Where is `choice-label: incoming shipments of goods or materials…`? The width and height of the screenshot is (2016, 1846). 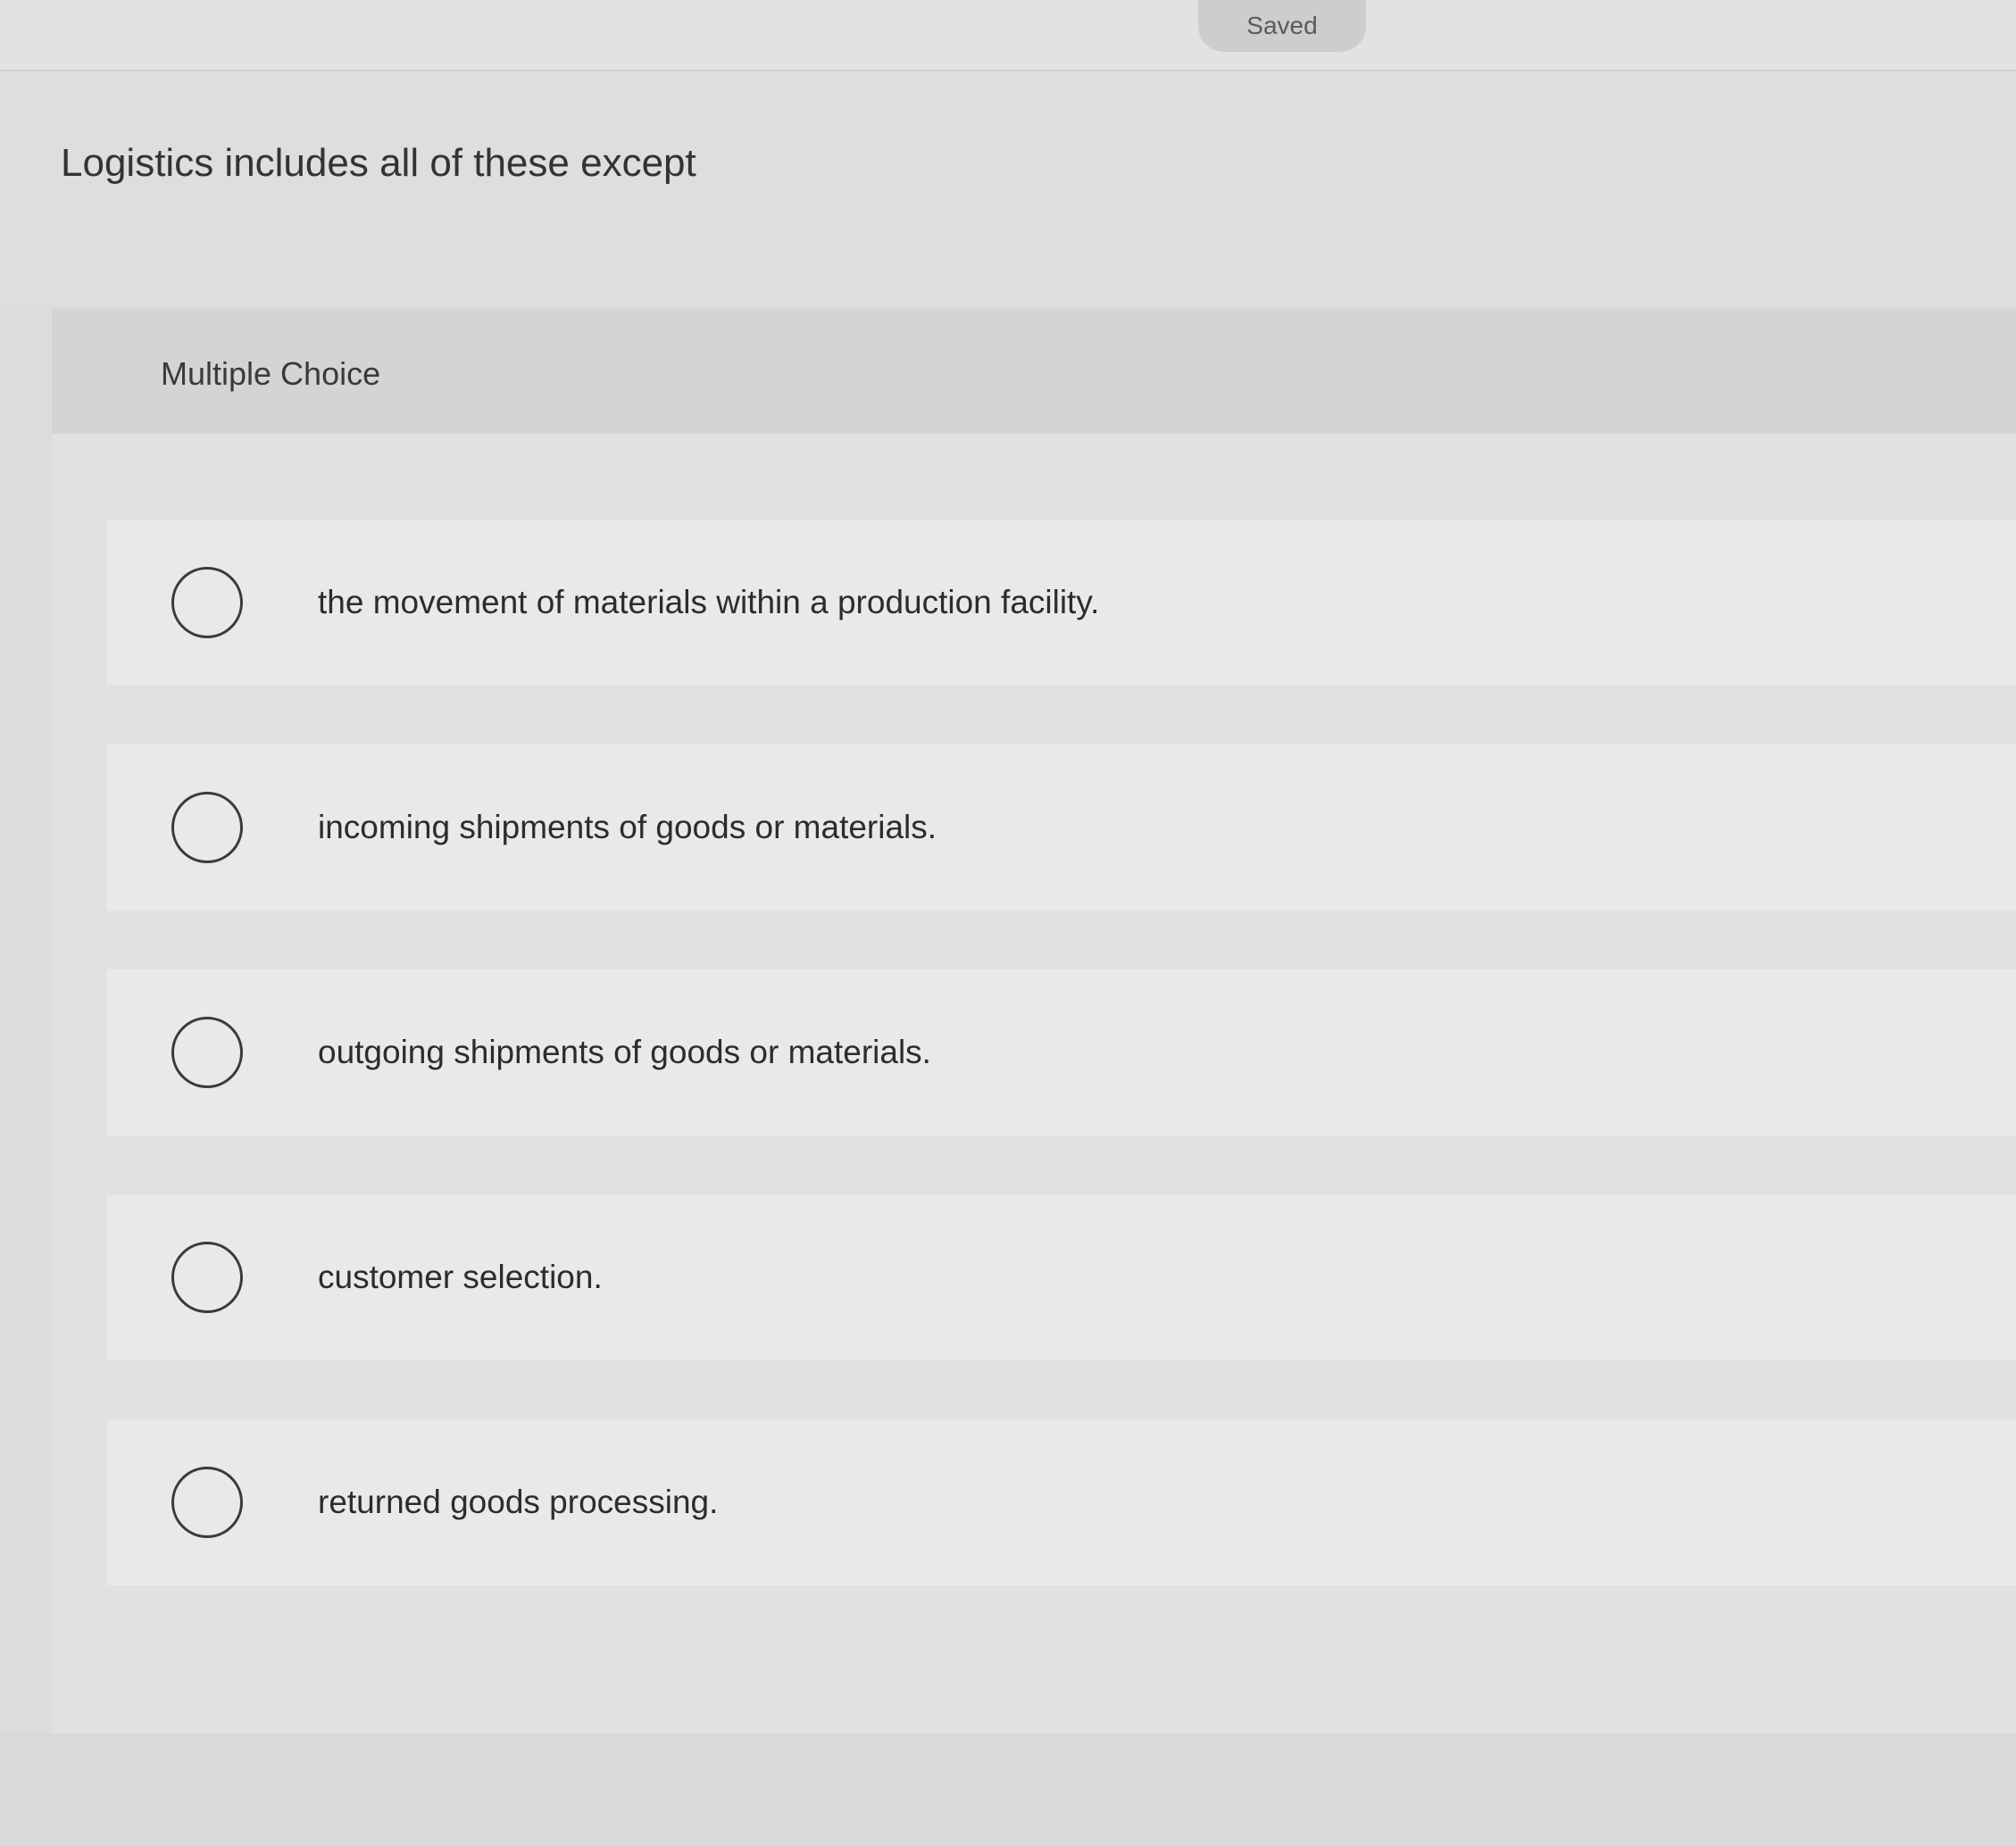
choice-label: incoming shipments of goods or materials… is located at coordinates (627, 827).